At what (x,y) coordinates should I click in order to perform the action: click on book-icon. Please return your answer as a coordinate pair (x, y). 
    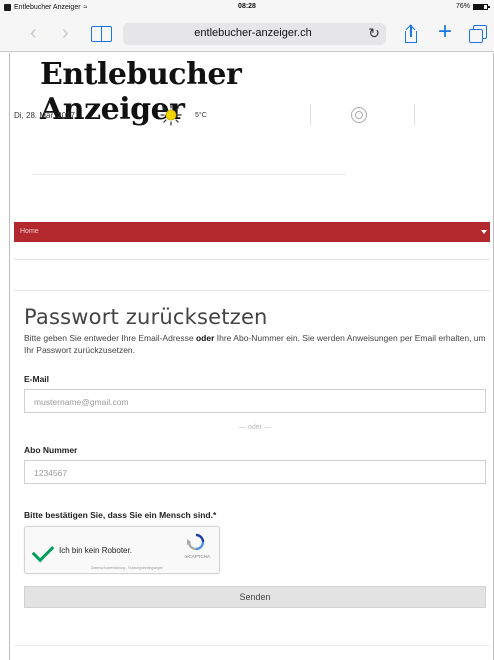
    Looking at the image, I should click on (101, 34).